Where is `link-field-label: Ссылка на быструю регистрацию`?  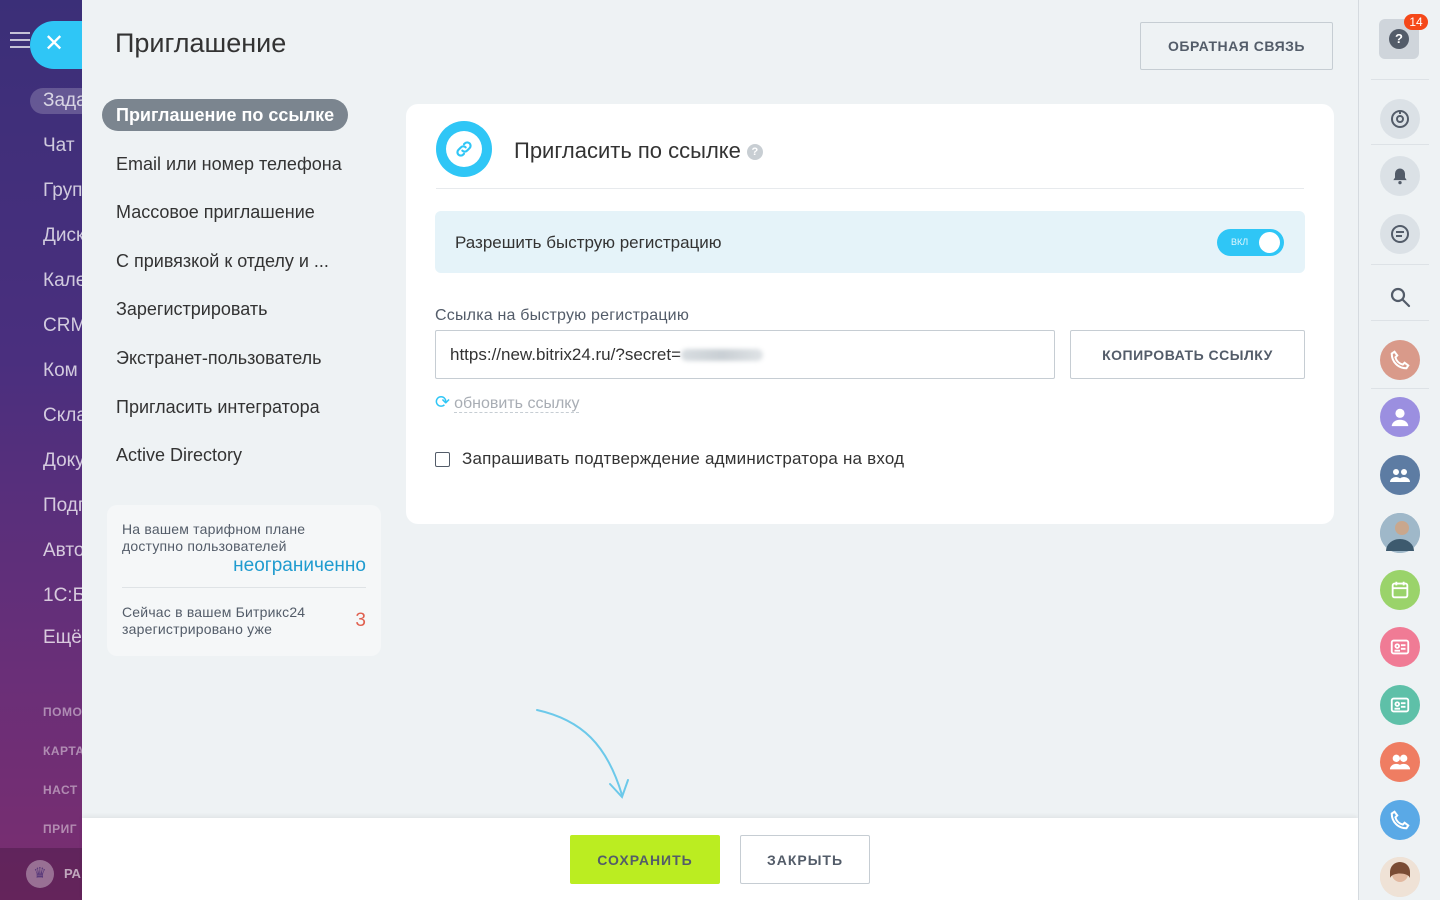 link-field-label: Ссылка на быструю регистрацию is located at coordinates (562, 315).